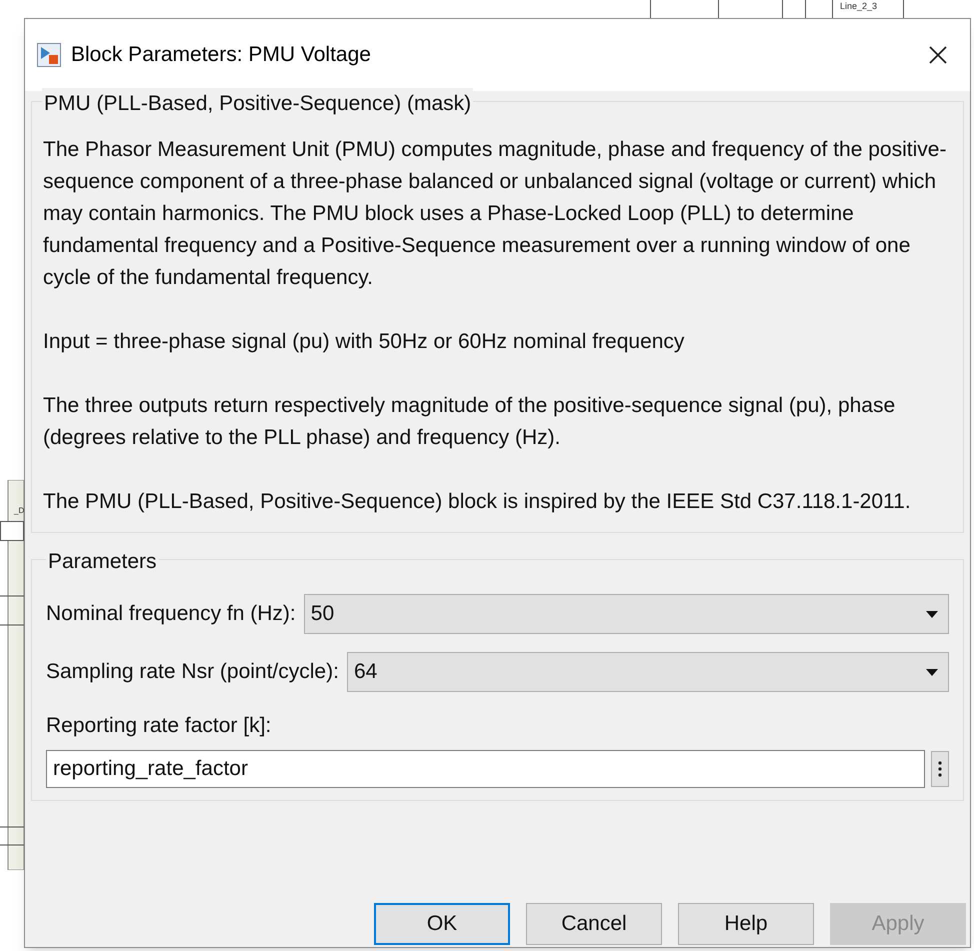  Describe the element at coordinates (192, 672) in the screenshot. I see `parameter-label: Sampling rate Nsr (point/cycle):` at that location.